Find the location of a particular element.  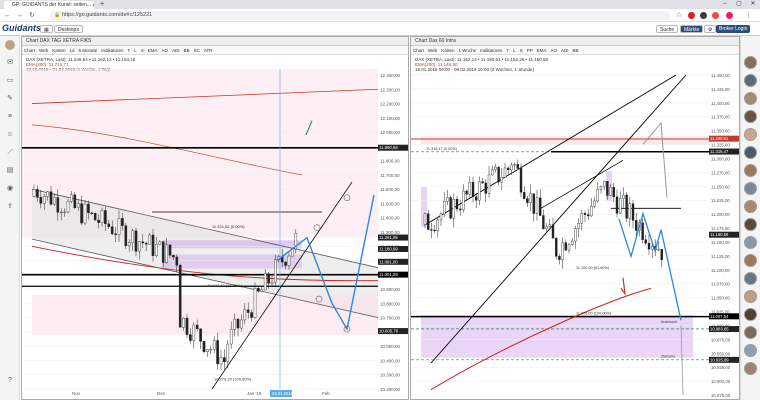

extension-red-icon is located at coordinates (715, 15).